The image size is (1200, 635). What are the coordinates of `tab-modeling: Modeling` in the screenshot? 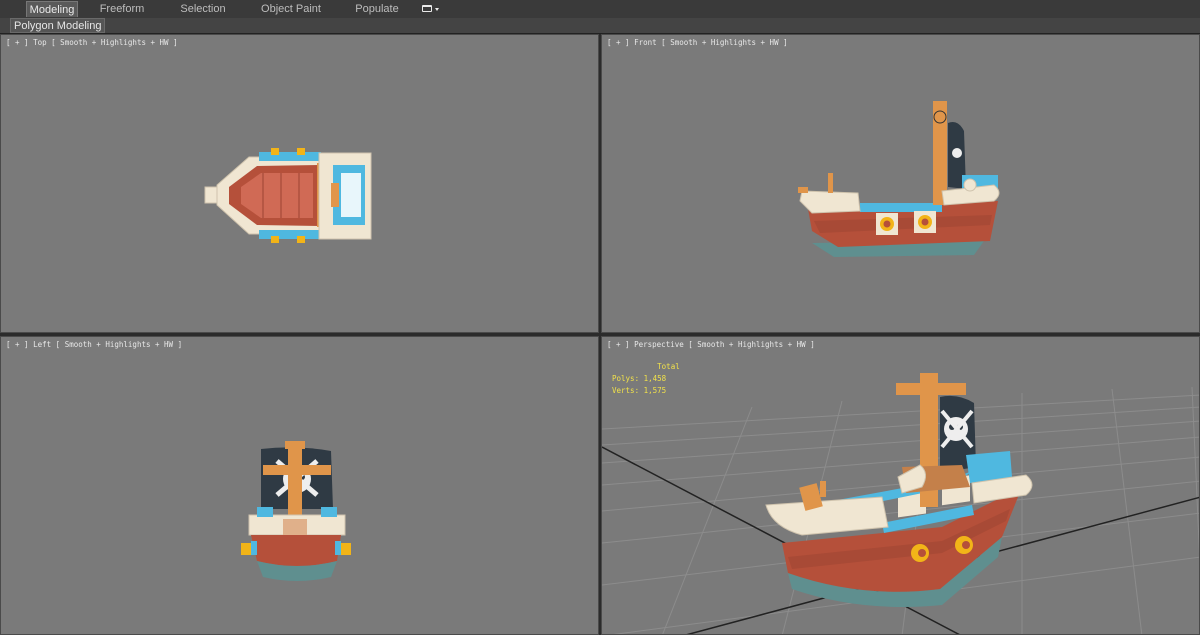 It's located at (52, 9).